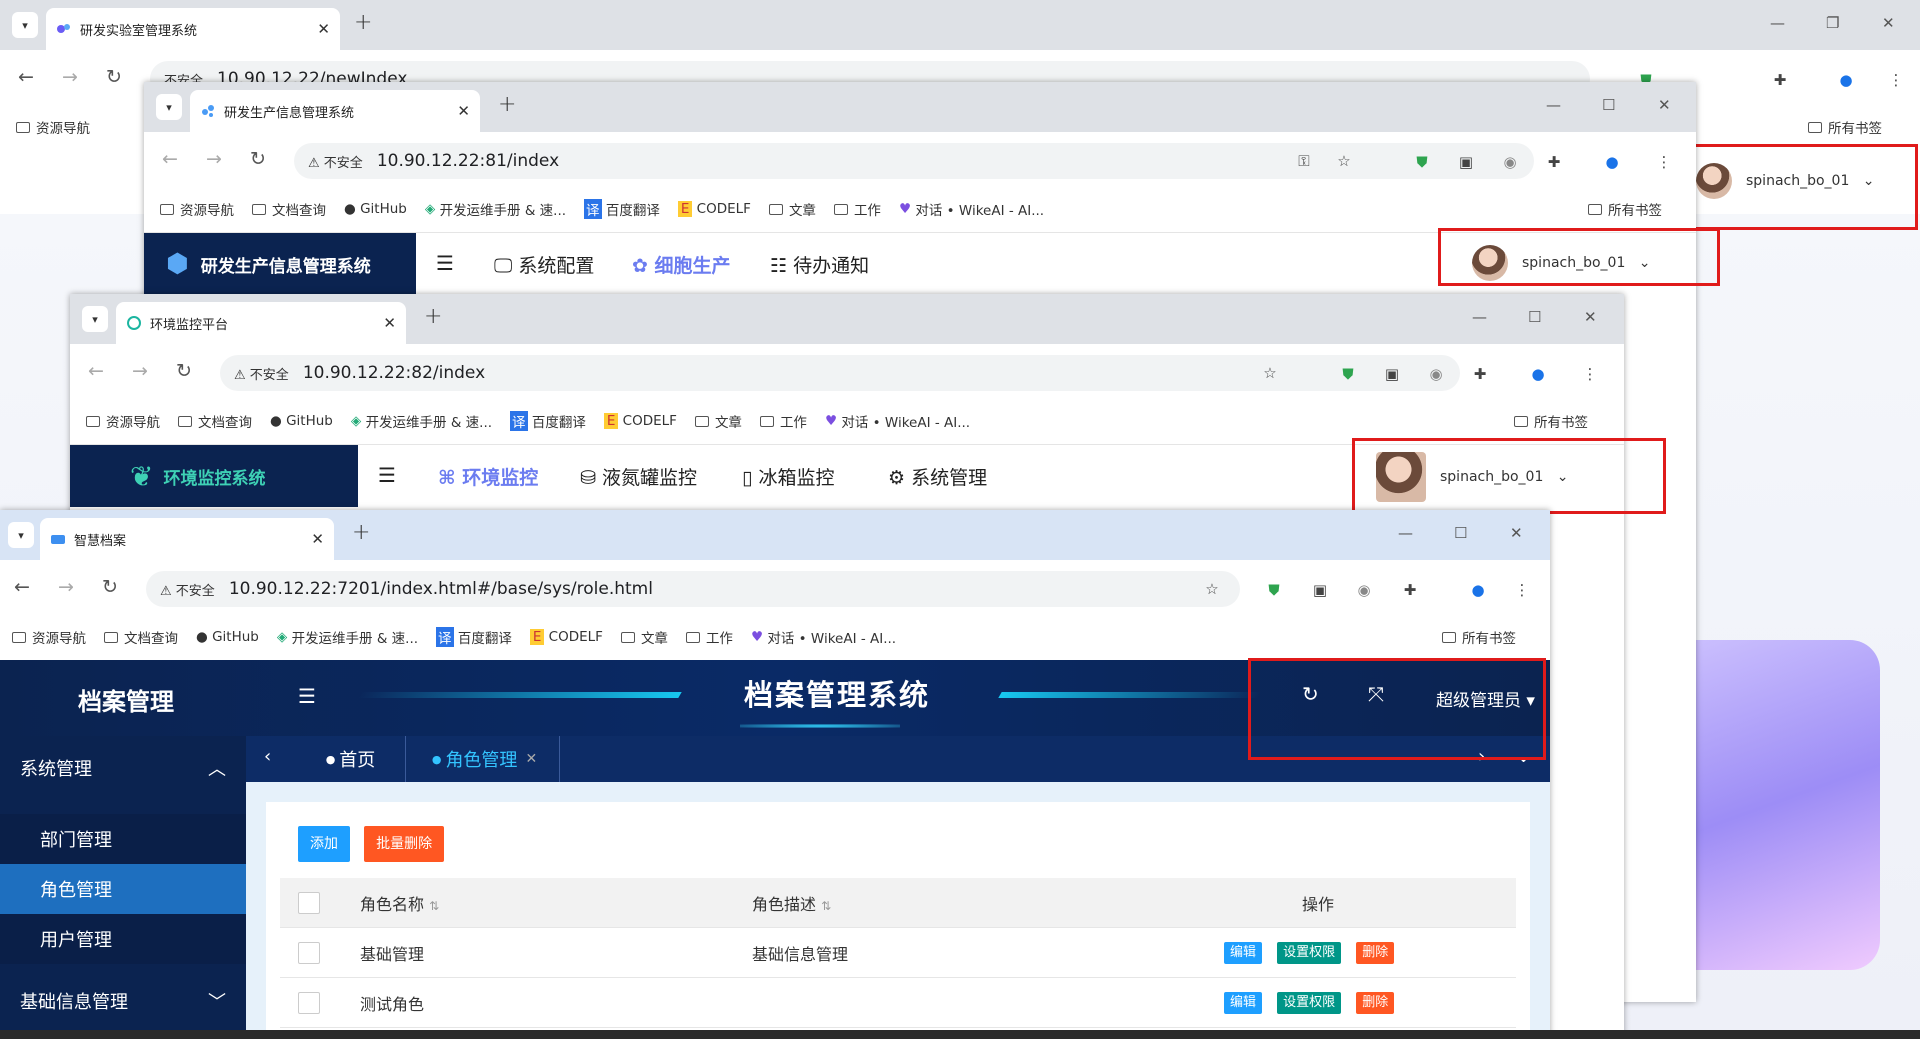 Image resolution: width=1920 pixels, height=1039 pixels. Describe the element at coordinates (638, 476) in the screenshot. I see `nav-ln2-monitor: ⛁ 液氮罐监控` at that location.